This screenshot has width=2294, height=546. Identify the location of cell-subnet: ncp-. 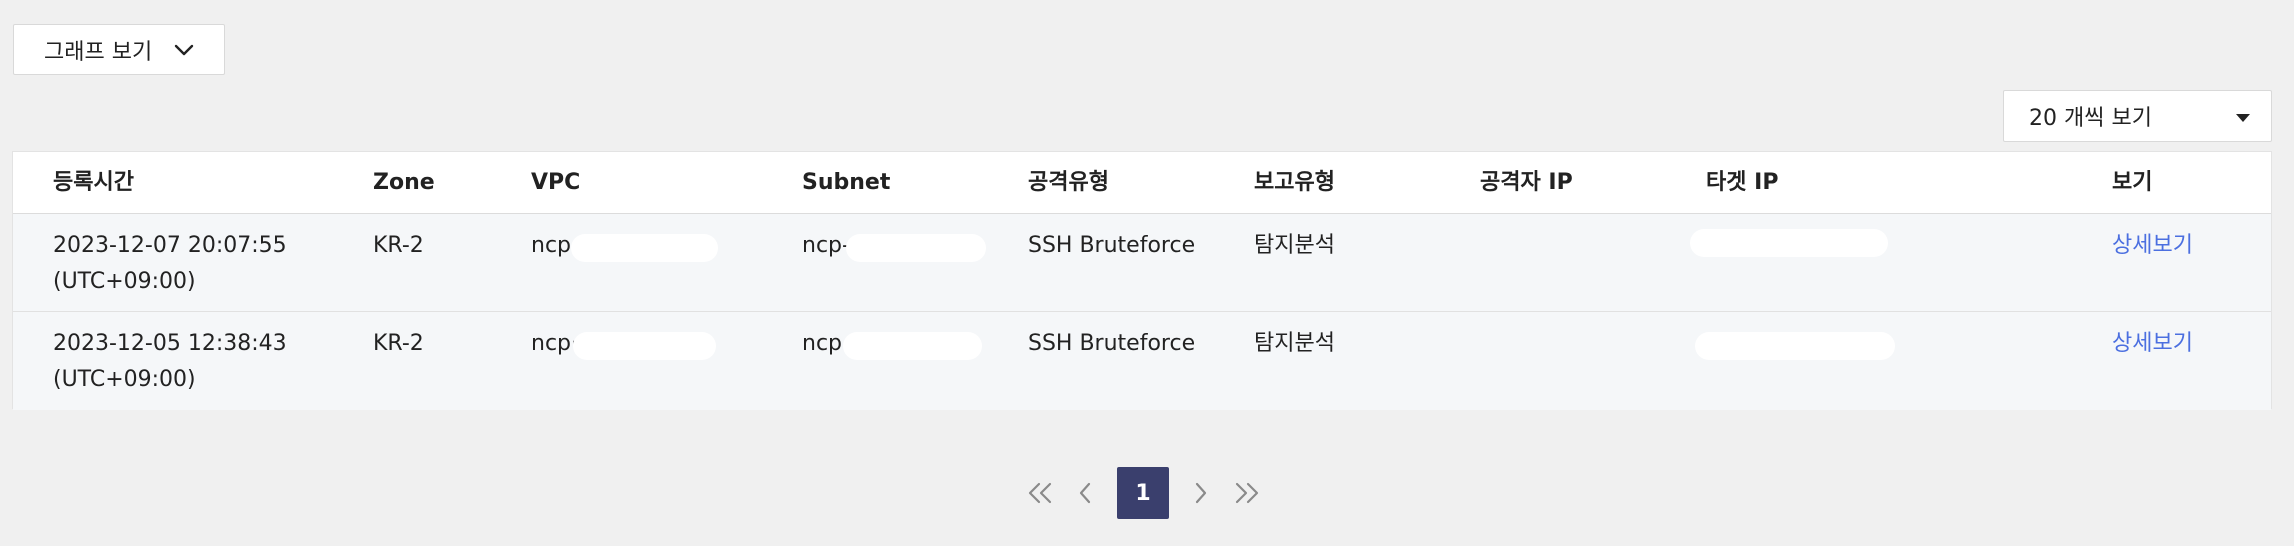
(826, 245).